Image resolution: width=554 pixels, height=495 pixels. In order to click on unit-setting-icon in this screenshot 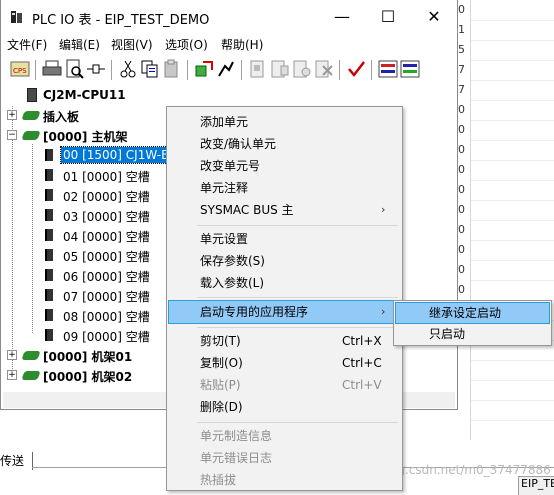, I will do `click(258, 69)`.